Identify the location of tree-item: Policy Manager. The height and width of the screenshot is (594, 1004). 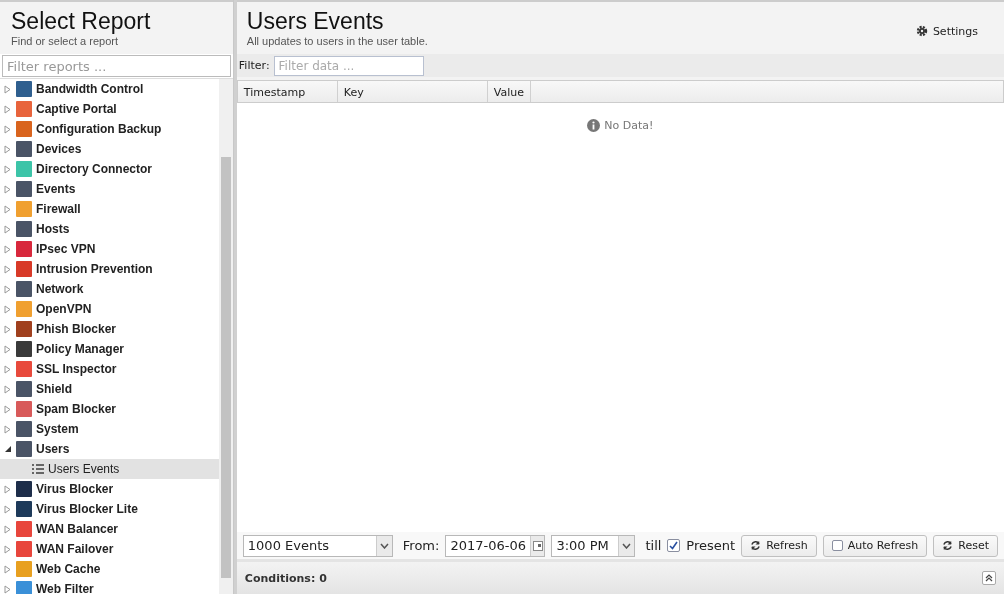
(109, 349).